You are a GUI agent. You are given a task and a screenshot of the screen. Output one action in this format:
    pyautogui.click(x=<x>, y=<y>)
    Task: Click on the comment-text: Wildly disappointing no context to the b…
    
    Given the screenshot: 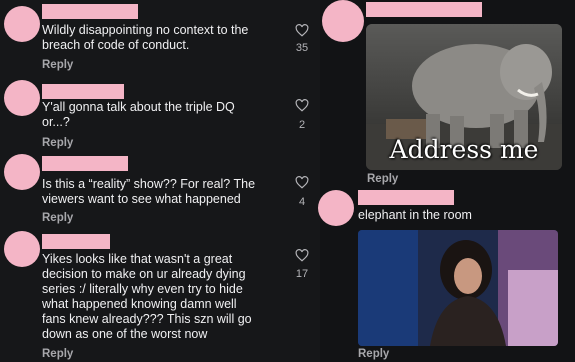 What is the action you would take?
    pyautogui.click(x=145, y=37)
    